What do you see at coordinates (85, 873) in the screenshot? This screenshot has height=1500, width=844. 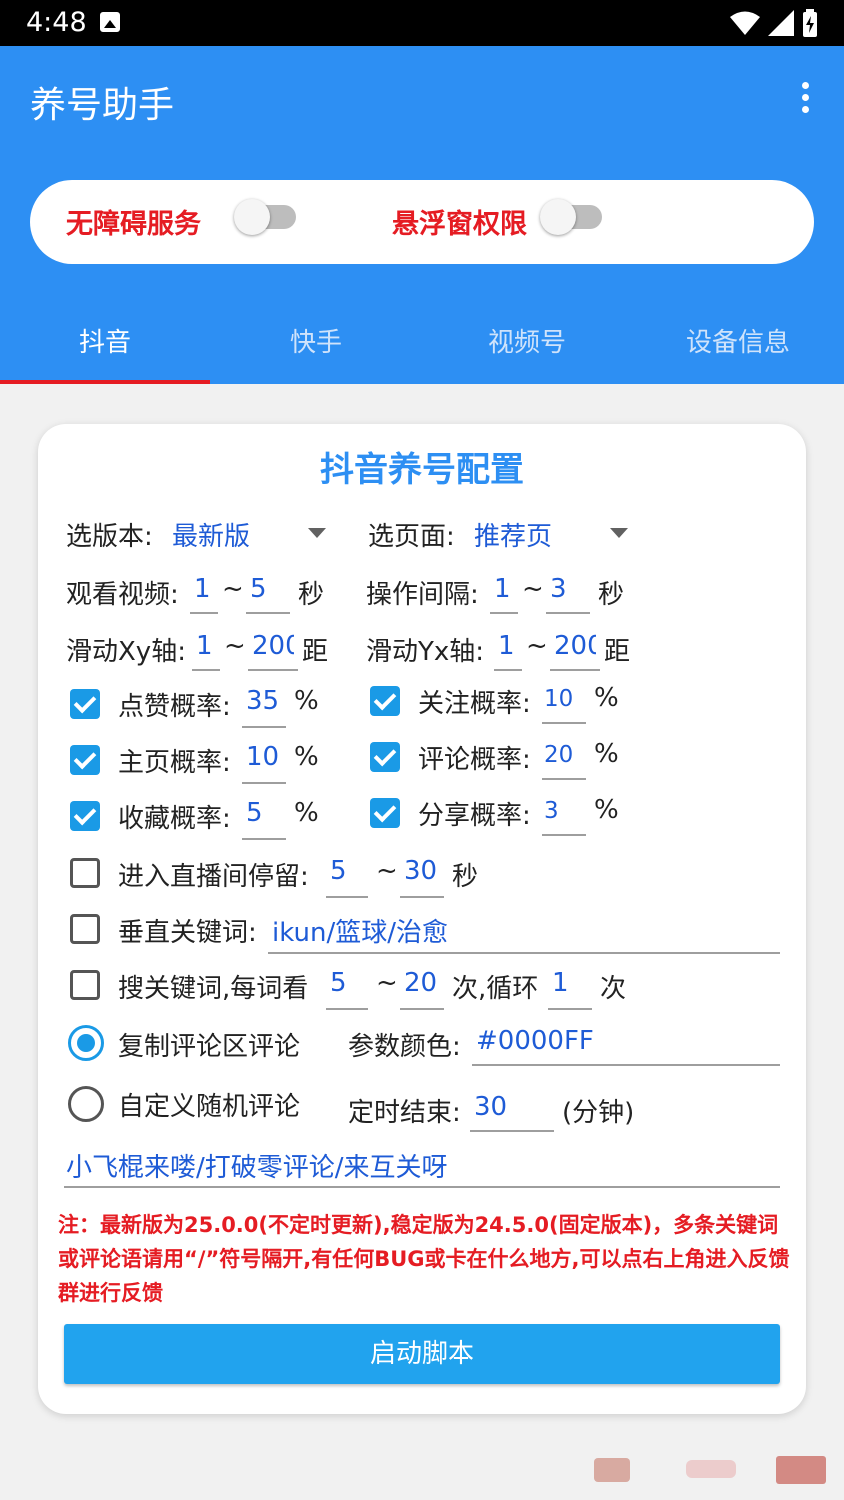 I see `live-checkbox` at bounding box center [85, 873].